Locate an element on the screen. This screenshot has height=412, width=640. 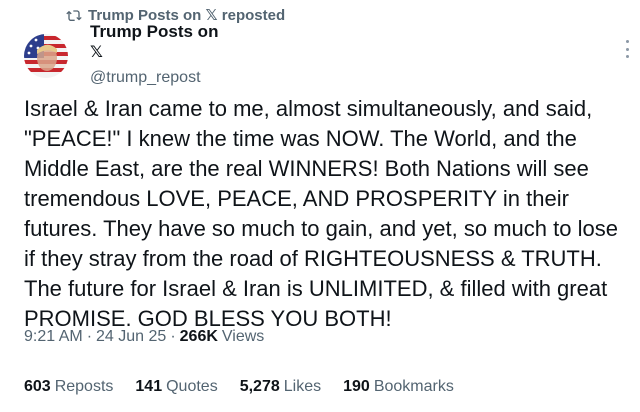
author-block: Trump Posts on 𝕏 @trump_repost is located at coordinates (154, 54).